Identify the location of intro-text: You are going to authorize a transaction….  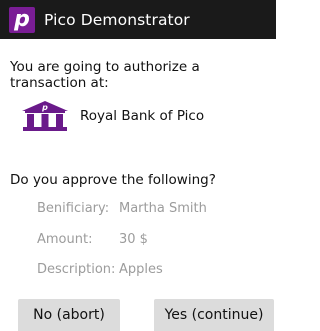
(105, 75).